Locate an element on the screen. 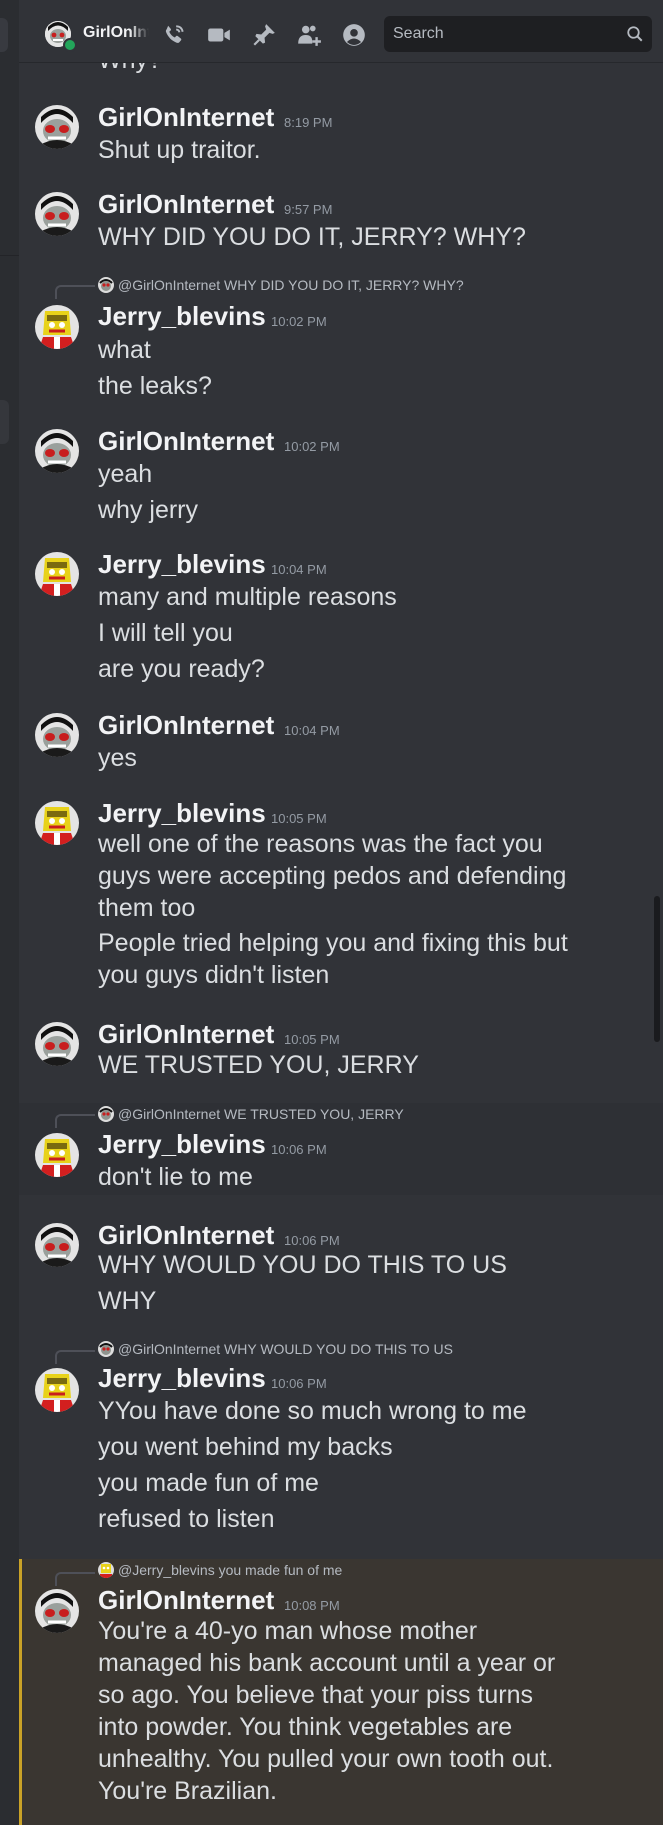  message-text: are you ready? is located at coordinates (181, 669).